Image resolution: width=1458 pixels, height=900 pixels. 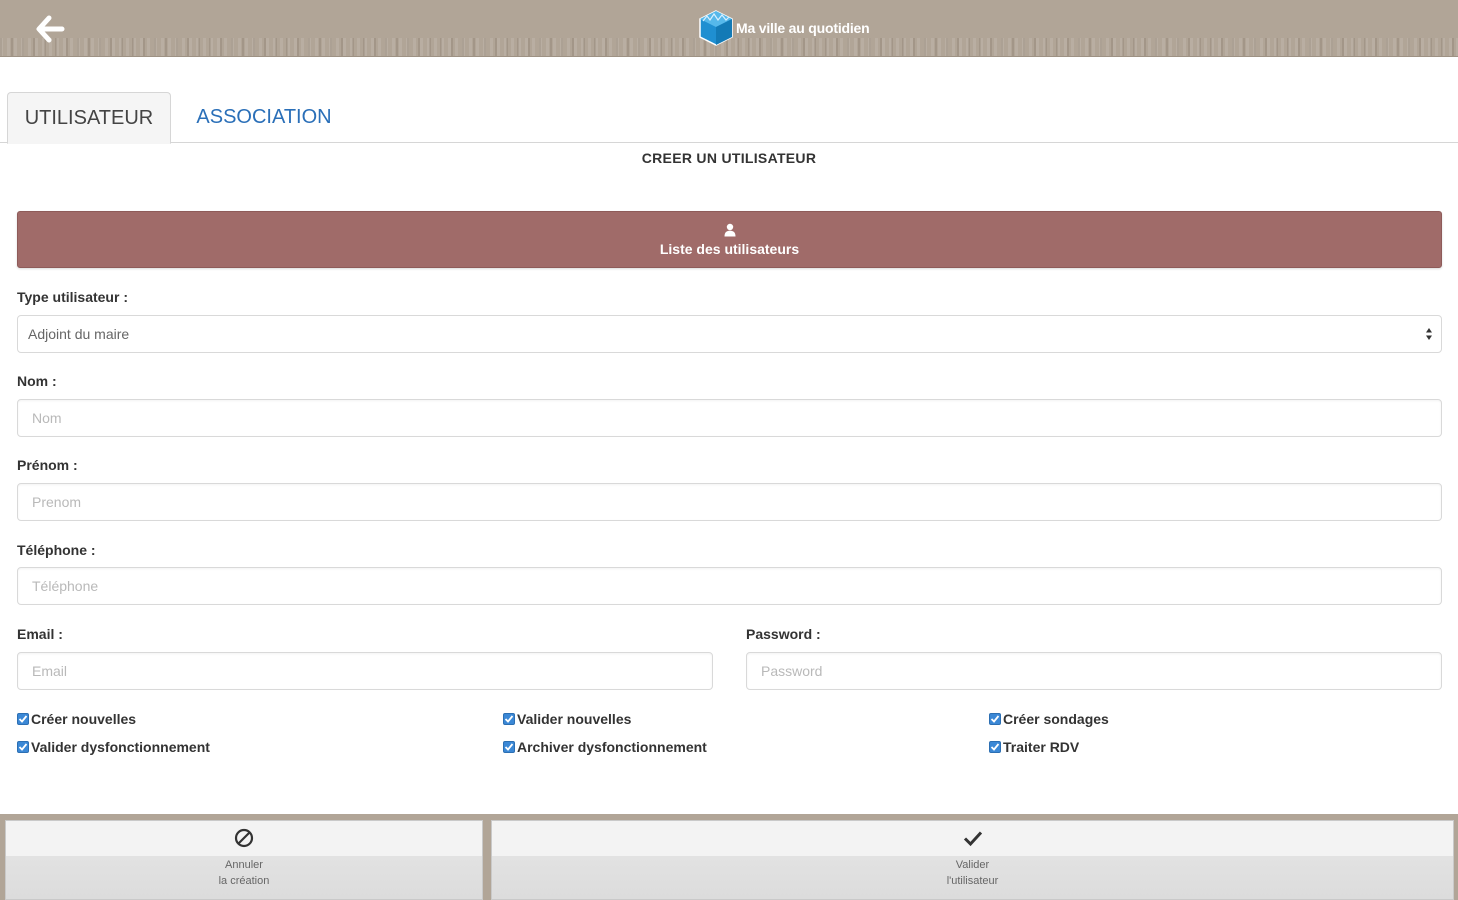 I want to click on tab-association: ASSOCIATION, so click(x=264, y=117).